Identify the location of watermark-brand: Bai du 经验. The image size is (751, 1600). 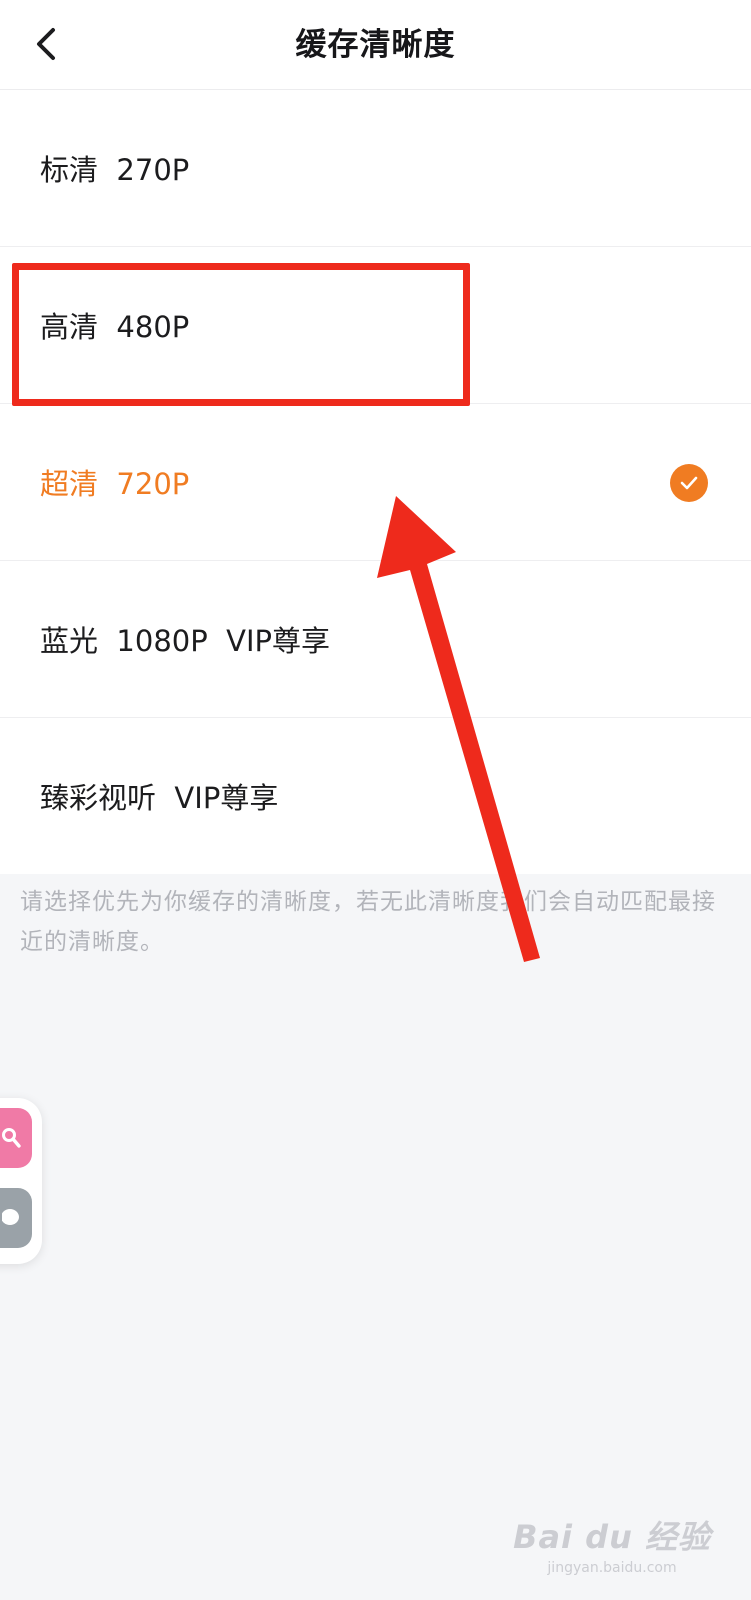
(612, 1537).